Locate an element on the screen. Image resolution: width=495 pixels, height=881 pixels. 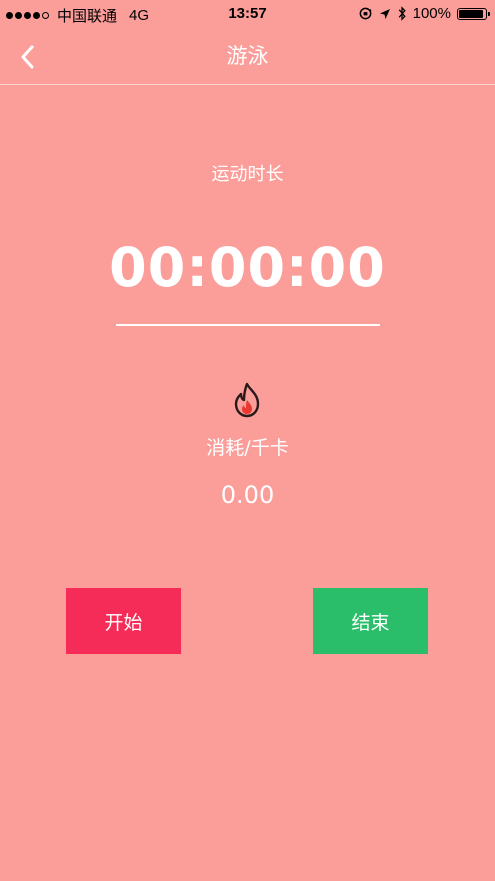
status-bar: 中国联通 4G 13:57 100% is located at coordinates (247, 15).